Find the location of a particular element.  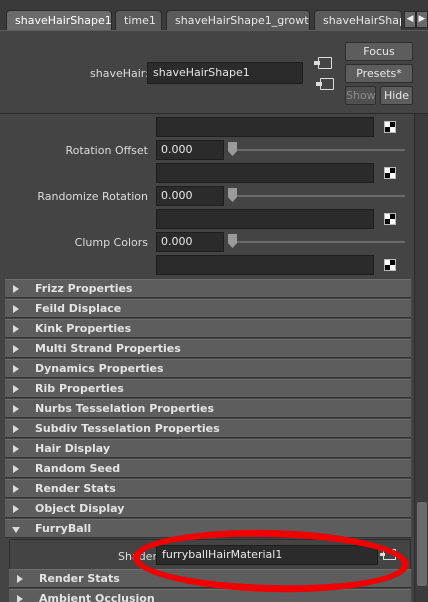

section-multi-strand-properties: Multi Strand Properties is located at coordinates (208, 348).